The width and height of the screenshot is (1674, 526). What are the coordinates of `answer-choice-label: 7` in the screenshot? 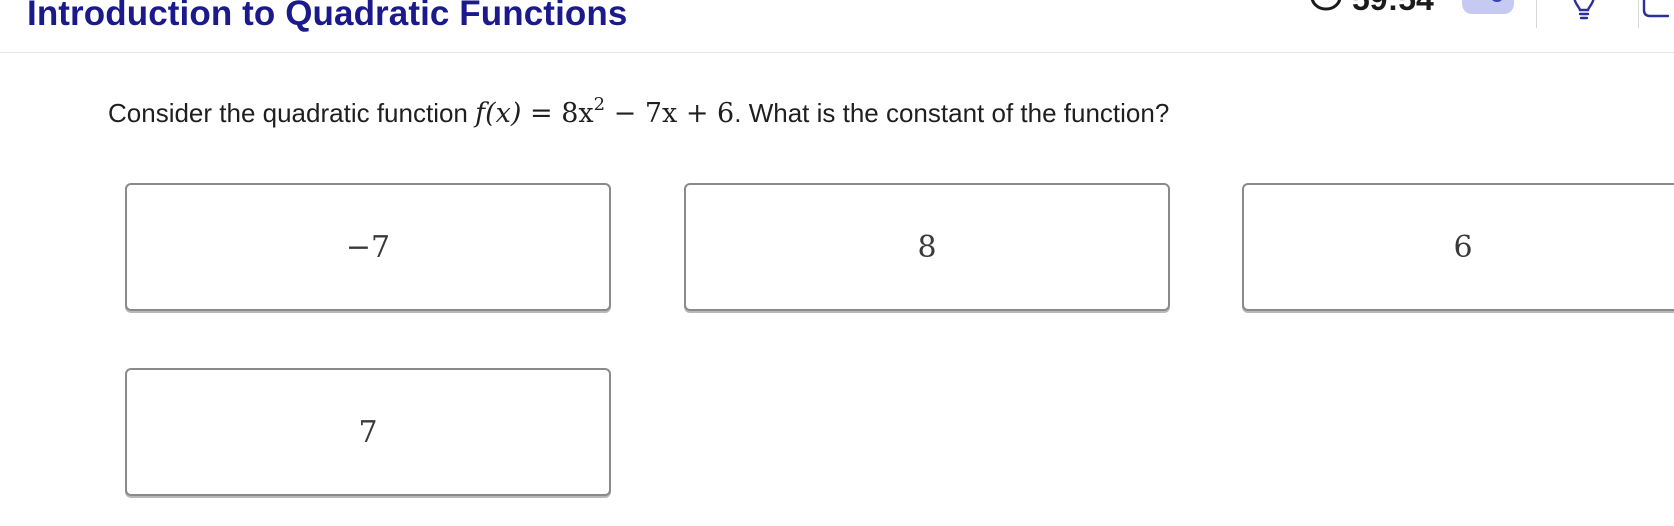 It's located at (368, 432).